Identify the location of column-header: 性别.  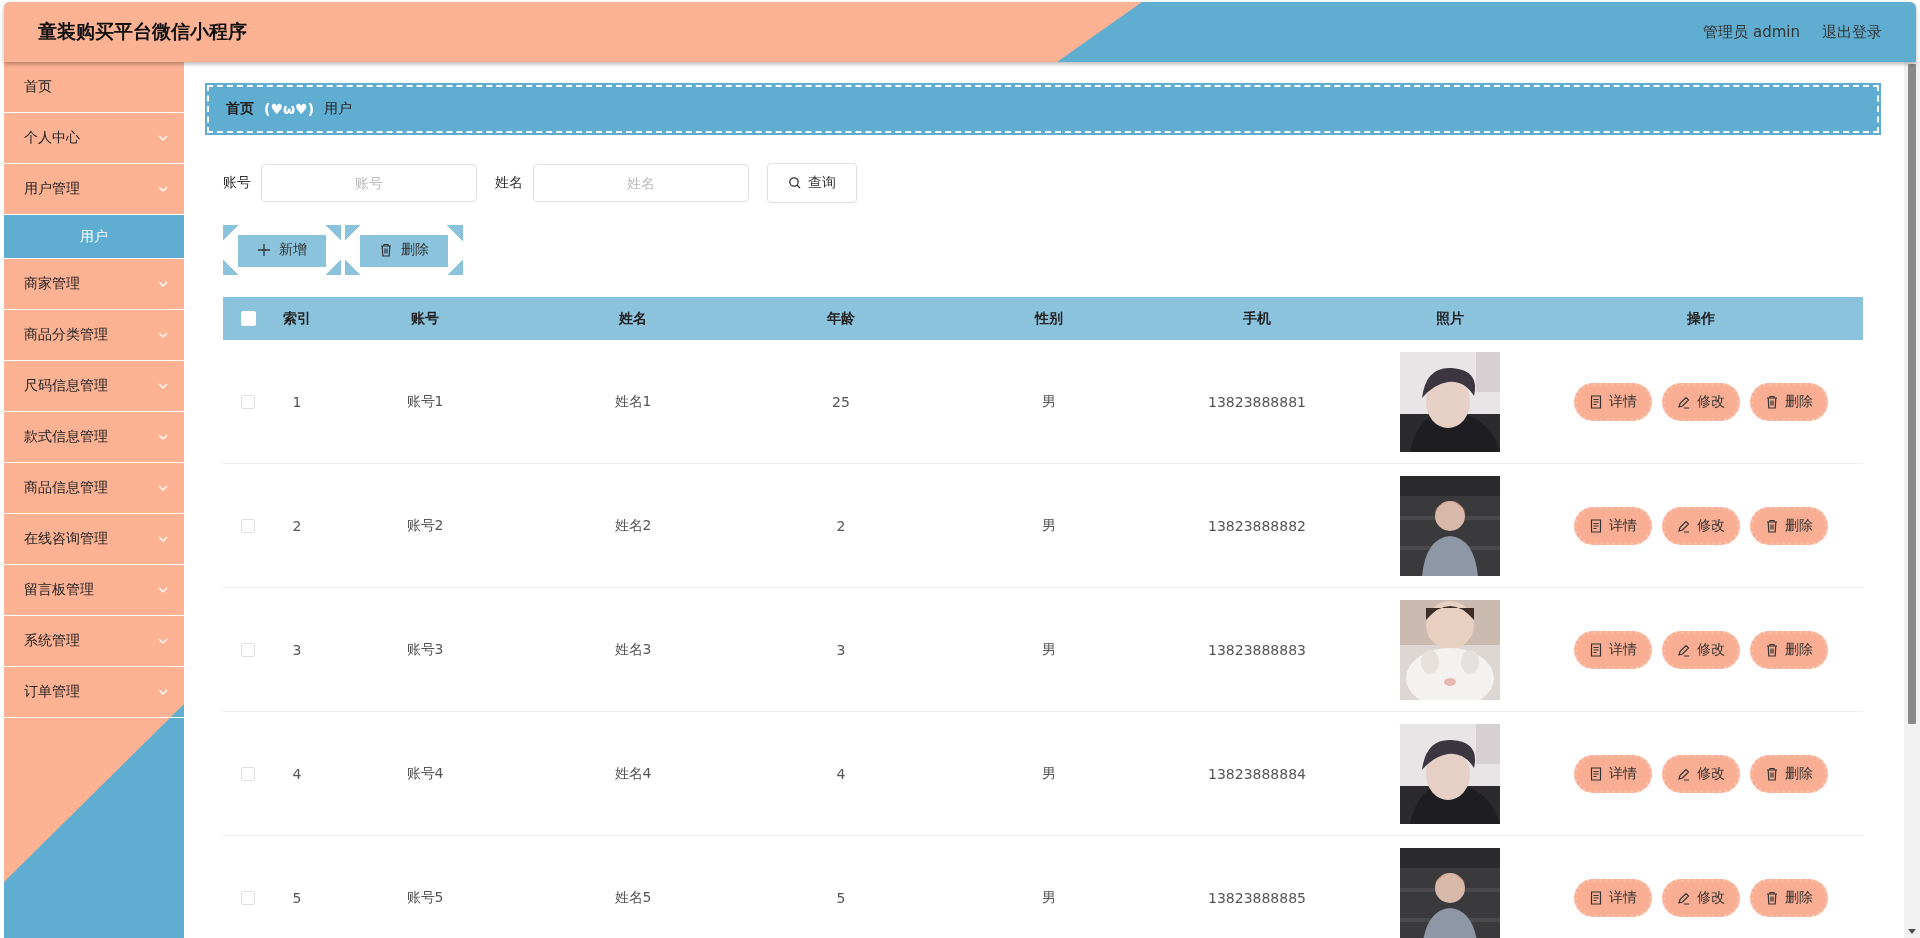
(1049, 318).